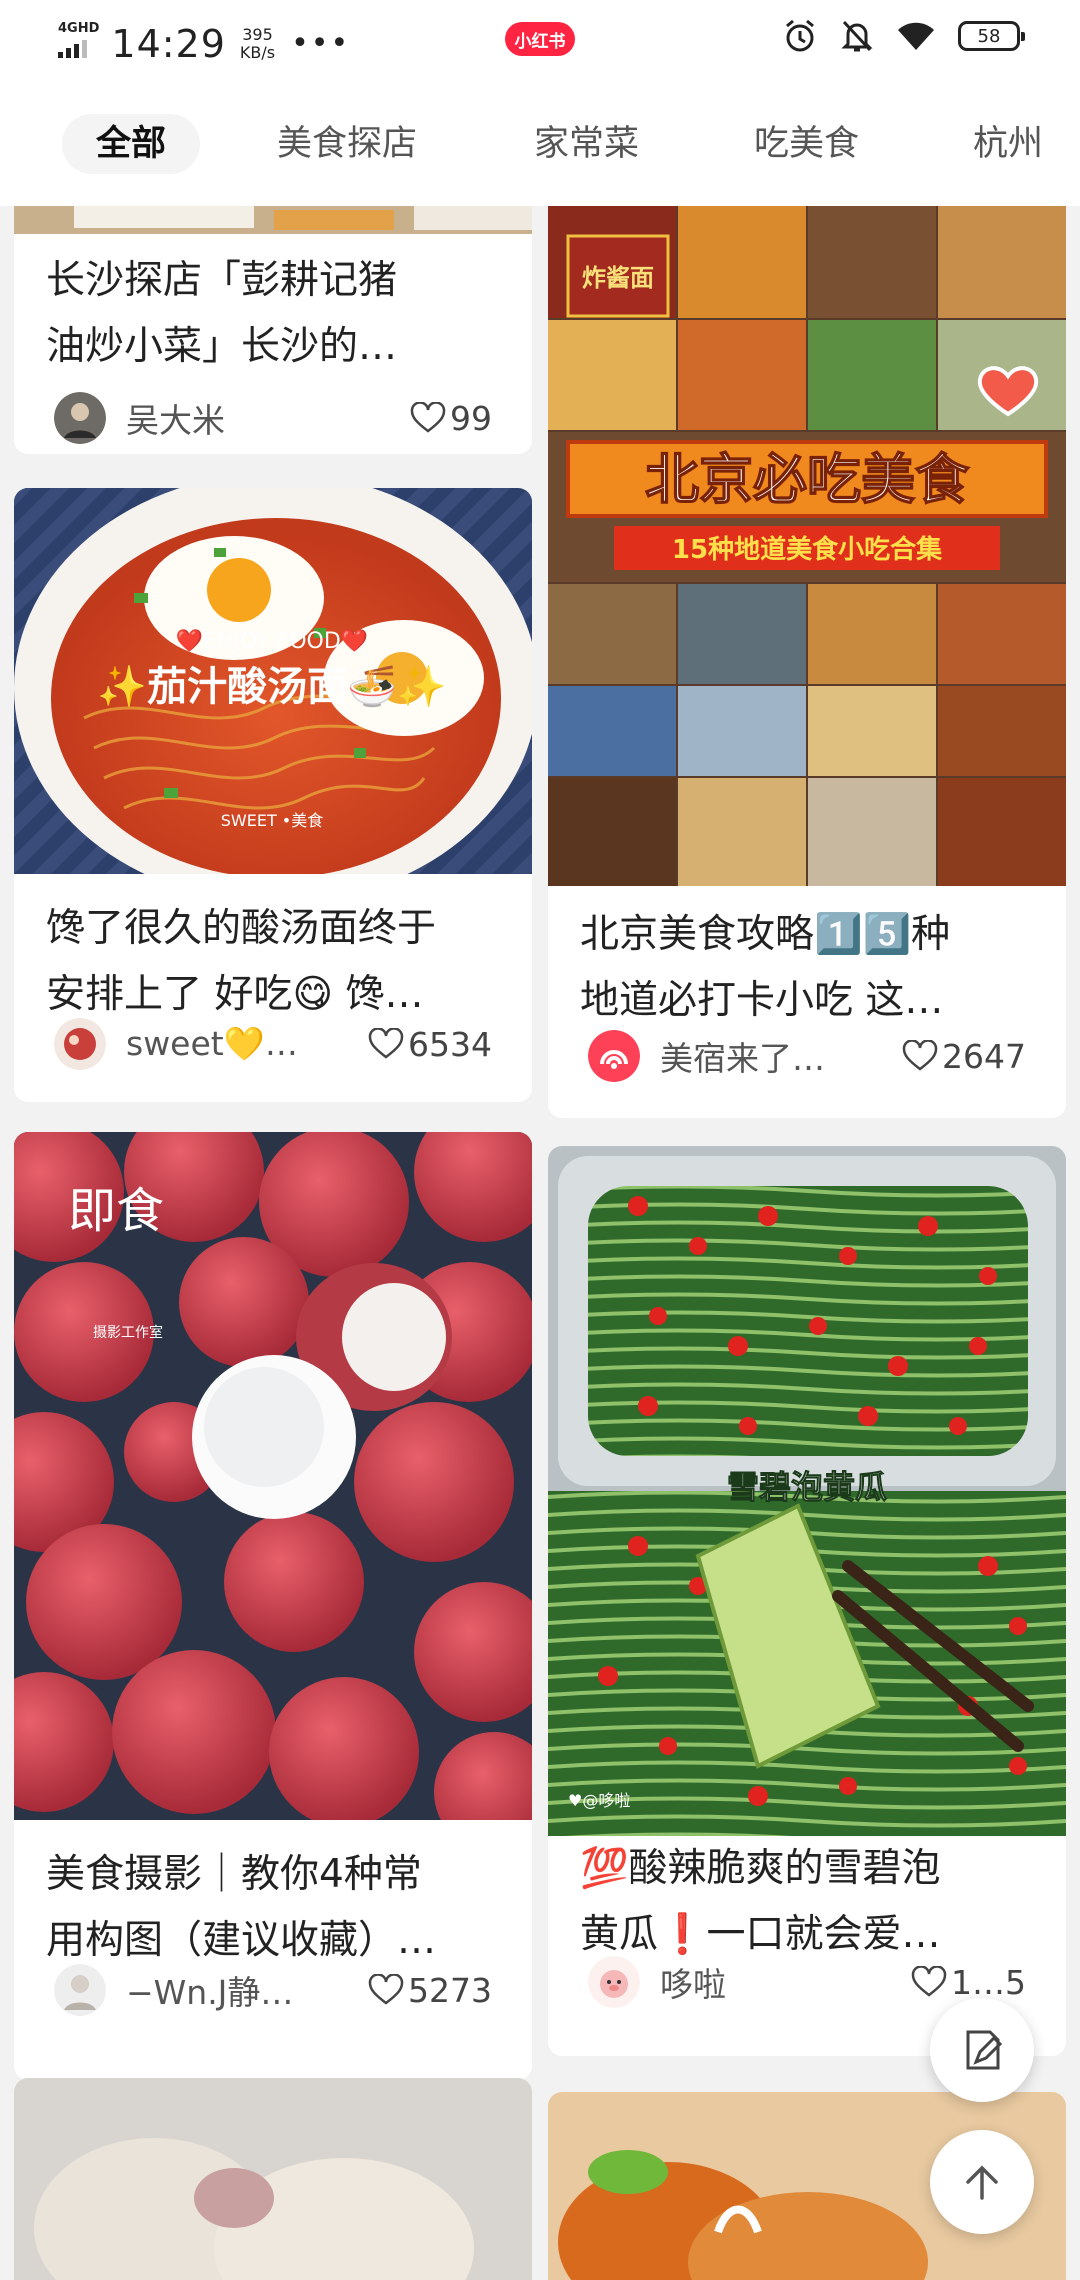 The image size is (1080, 2280). What do you see at coordinates (257, 52) in the screenshot?
I see `net-speed-unit: KB/s` at bounding box center [257, 52].